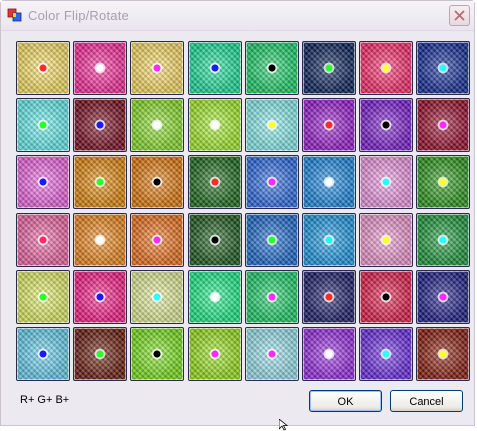 This screenshot has height=431, width=477. What do you see at coordinates (215, 240) in the screenshot?
I see `color-tile-r4-c4` at bounding box center [215, 240].